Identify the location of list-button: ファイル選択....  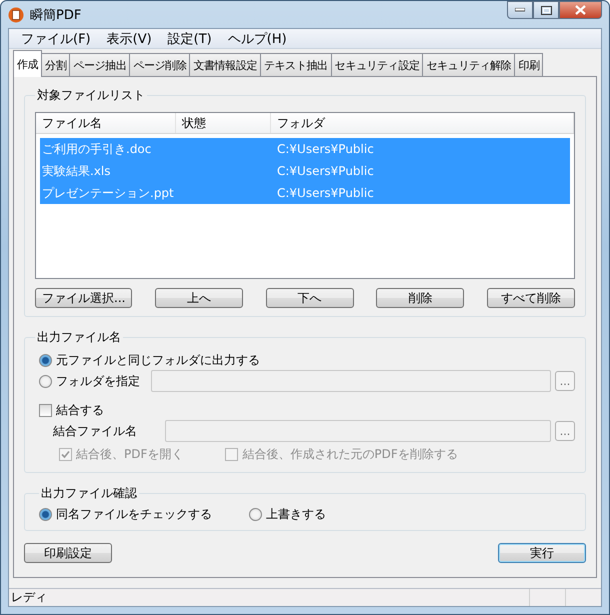
(83, 298).